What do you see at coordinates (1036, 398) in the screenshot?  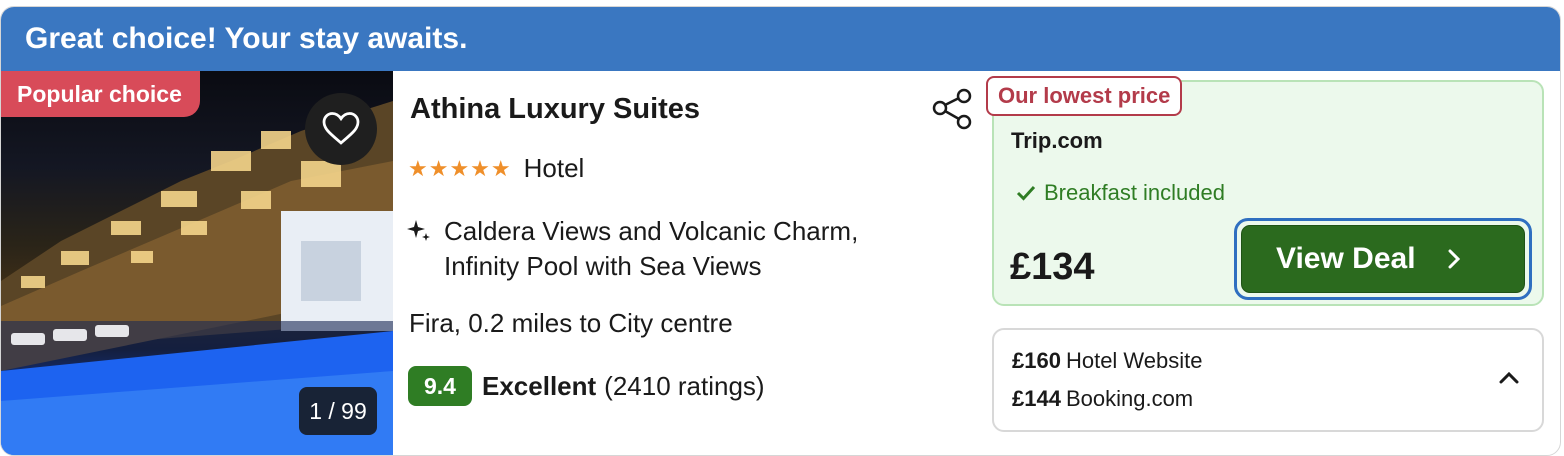 I see `other-price-value: £144` at bounding box center [1036, 398].